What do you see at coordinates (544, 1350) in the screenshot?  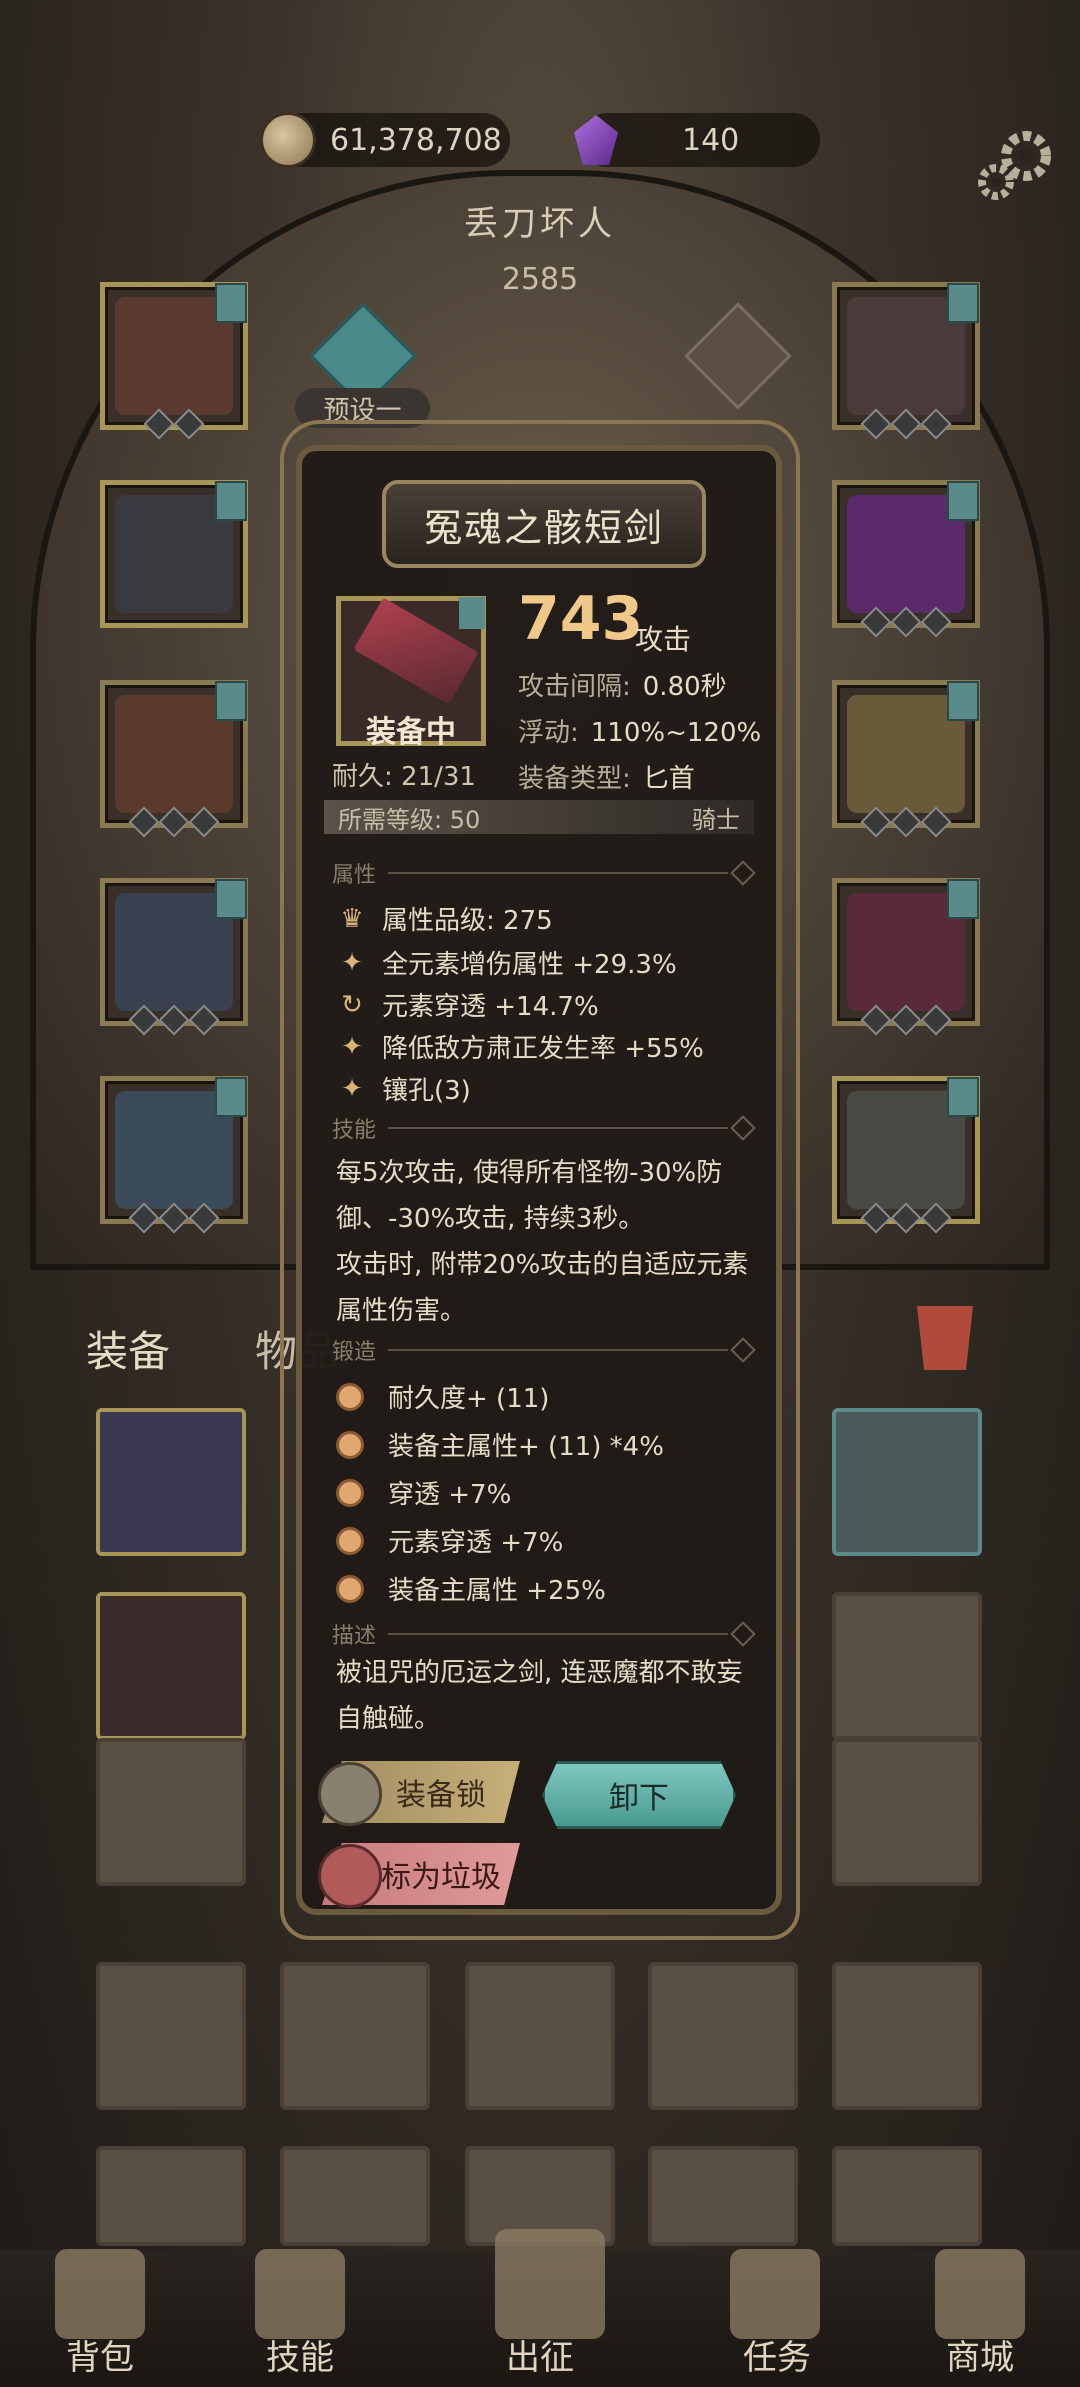 I see `section-forge: 锻造` at bounding box center [544, 1350].